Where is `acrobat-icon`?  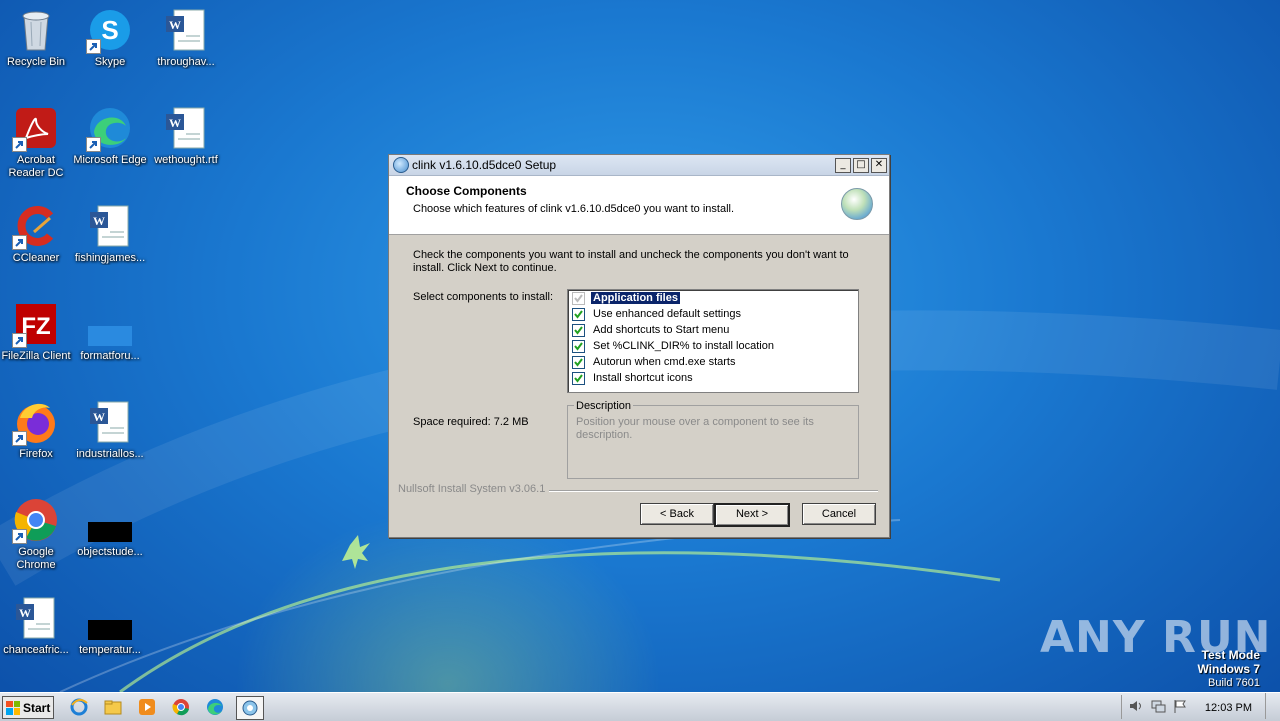 acrobat-icon is located at coordinates (36, 128).